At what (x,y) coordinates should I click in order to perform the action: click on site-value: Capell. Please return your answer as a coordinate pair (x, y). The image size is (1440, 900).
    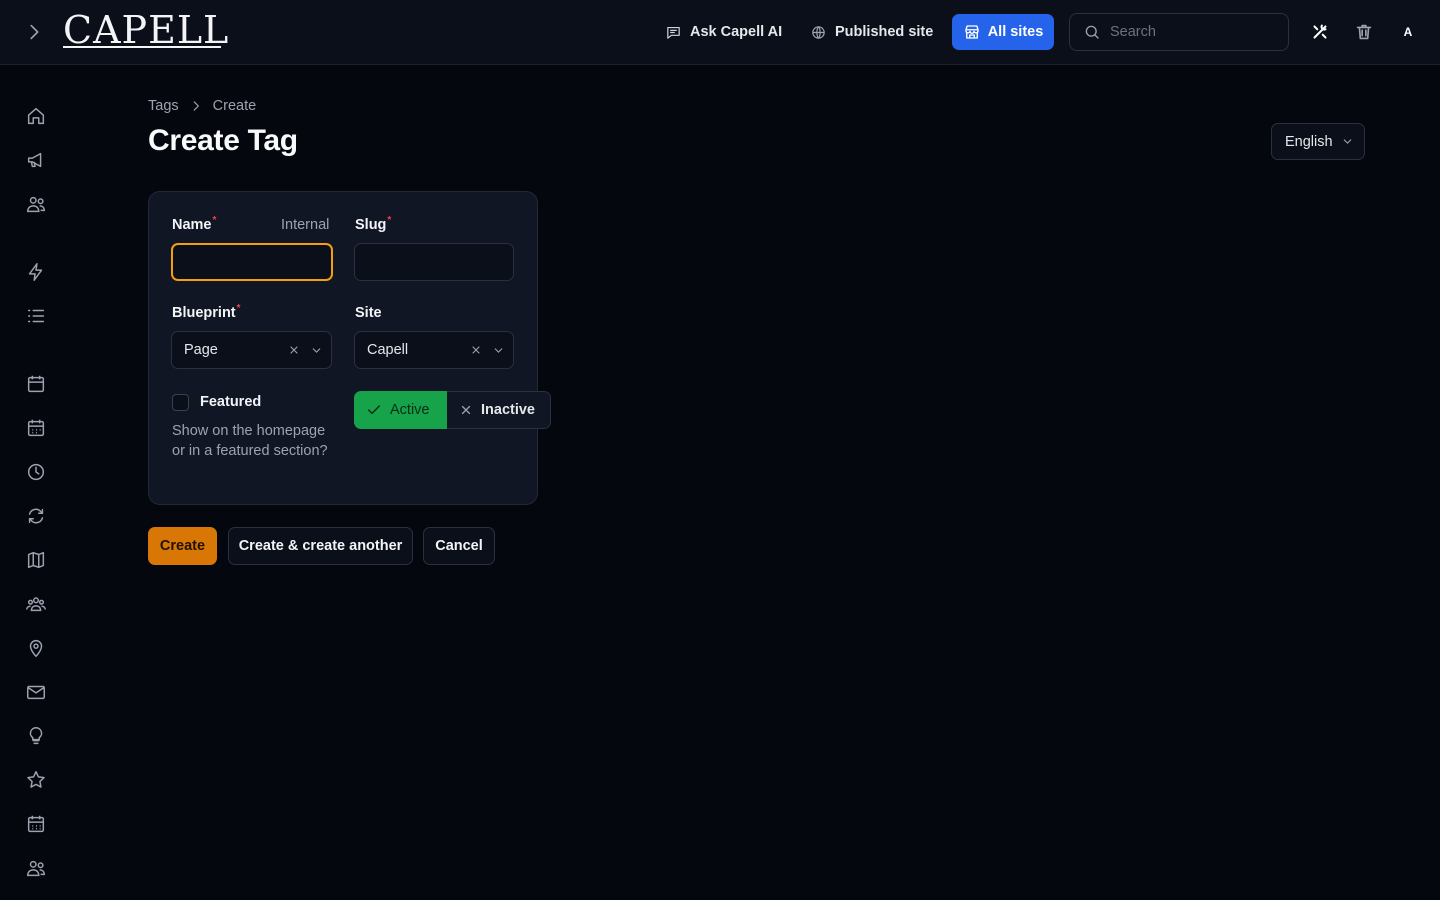
    Looking at the image, I should click on (388, 350).